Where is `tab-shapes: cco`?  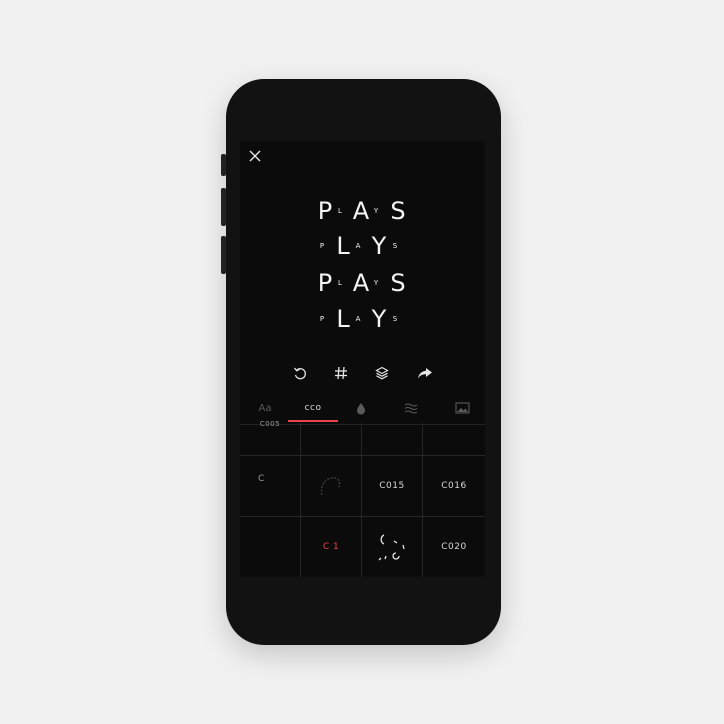 tab-shapes: cco is located at coordinates (313, 408).